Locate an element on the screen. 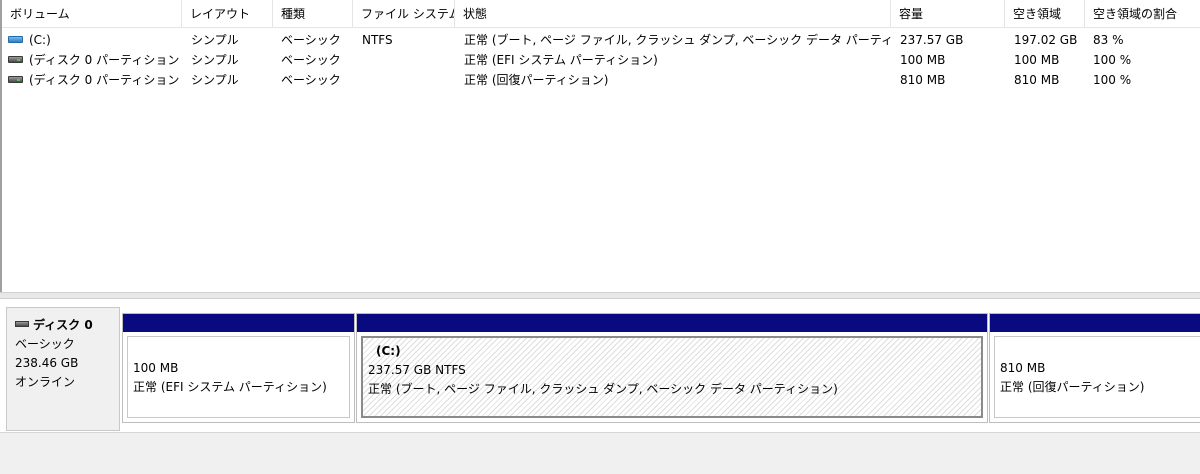 This screenshot has height=474, width=1200. column-header-file-system: ファイル システム is located at coordinates (404, 14).